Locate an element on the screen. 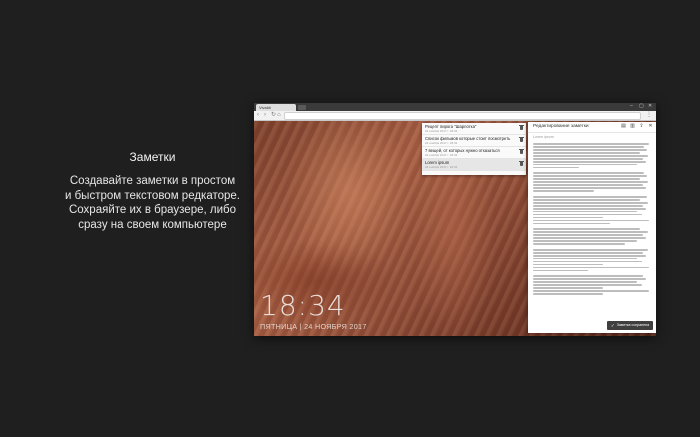 Image resolution: width=700 pixels, height=437 pixels. browser-tab: Vivaldi is located at coordinates (276, 107).